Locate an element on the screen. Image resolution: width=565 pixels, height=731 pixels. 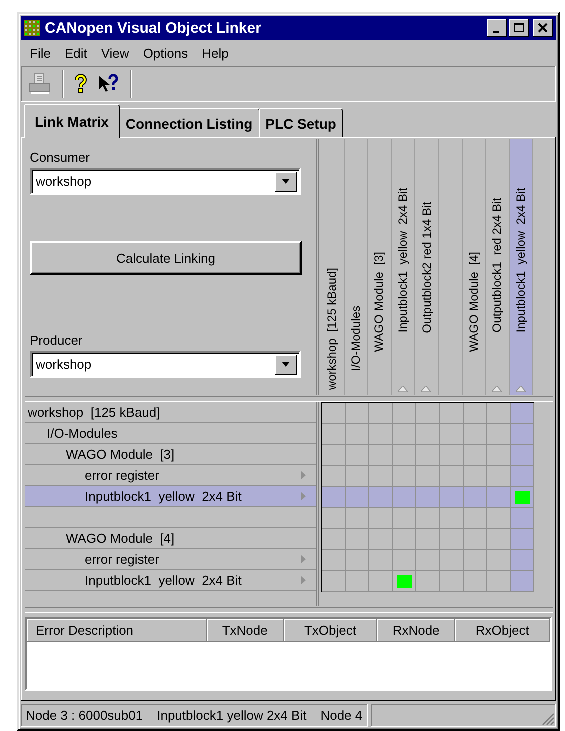
maximize-button is located at coordinates (519, 28).